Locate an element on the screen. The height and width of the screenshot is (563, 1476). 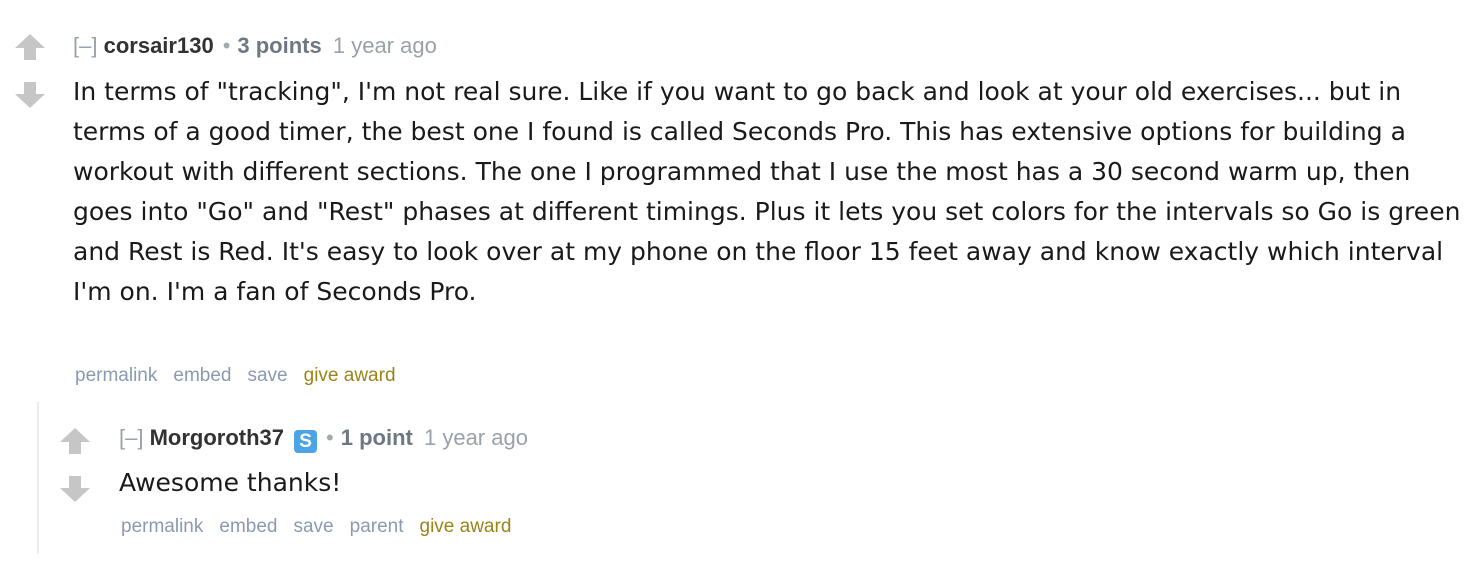
comment-actions: permalink embed save parent give award is located at coordinates (324, 527).